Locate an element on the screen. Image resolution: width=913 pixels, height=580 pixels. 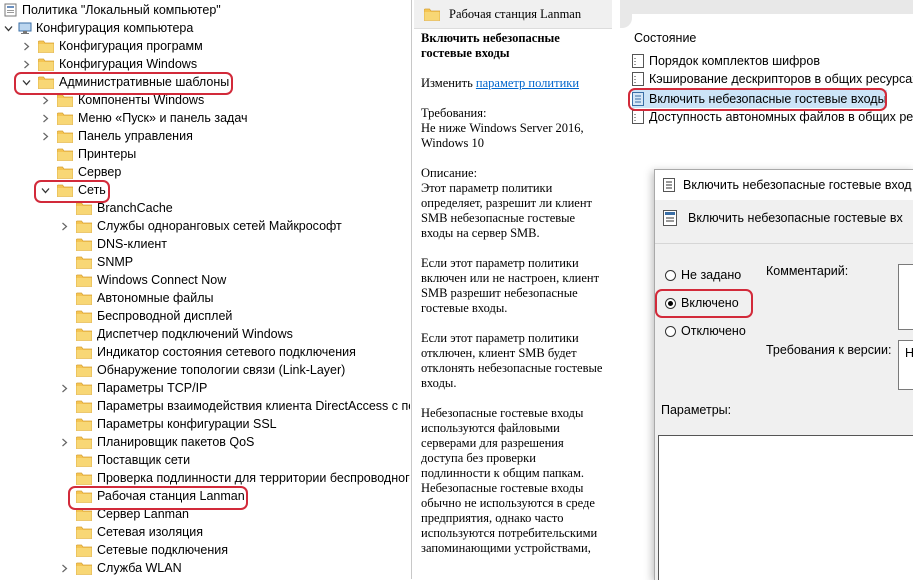
tree-item: Сервер is located at coordinates (80, 172).